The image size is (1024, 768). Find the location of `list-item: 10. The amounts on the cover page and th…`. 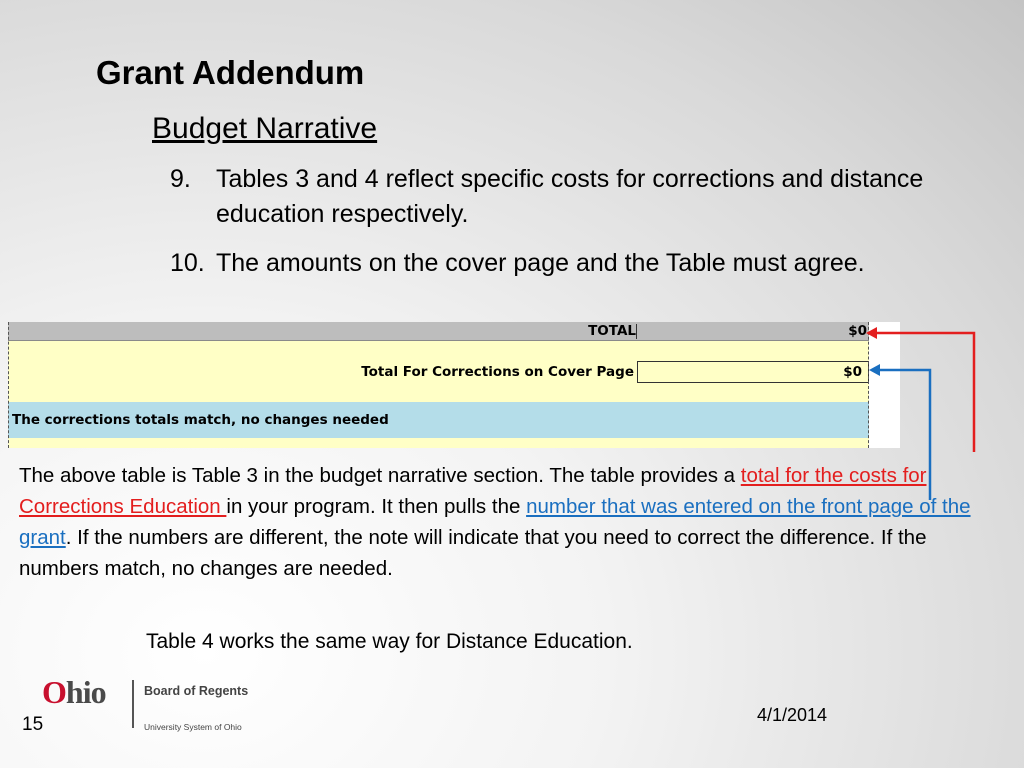

list-item: 10. The amounts on the cover page and th… is located at coordinates (585, 263).